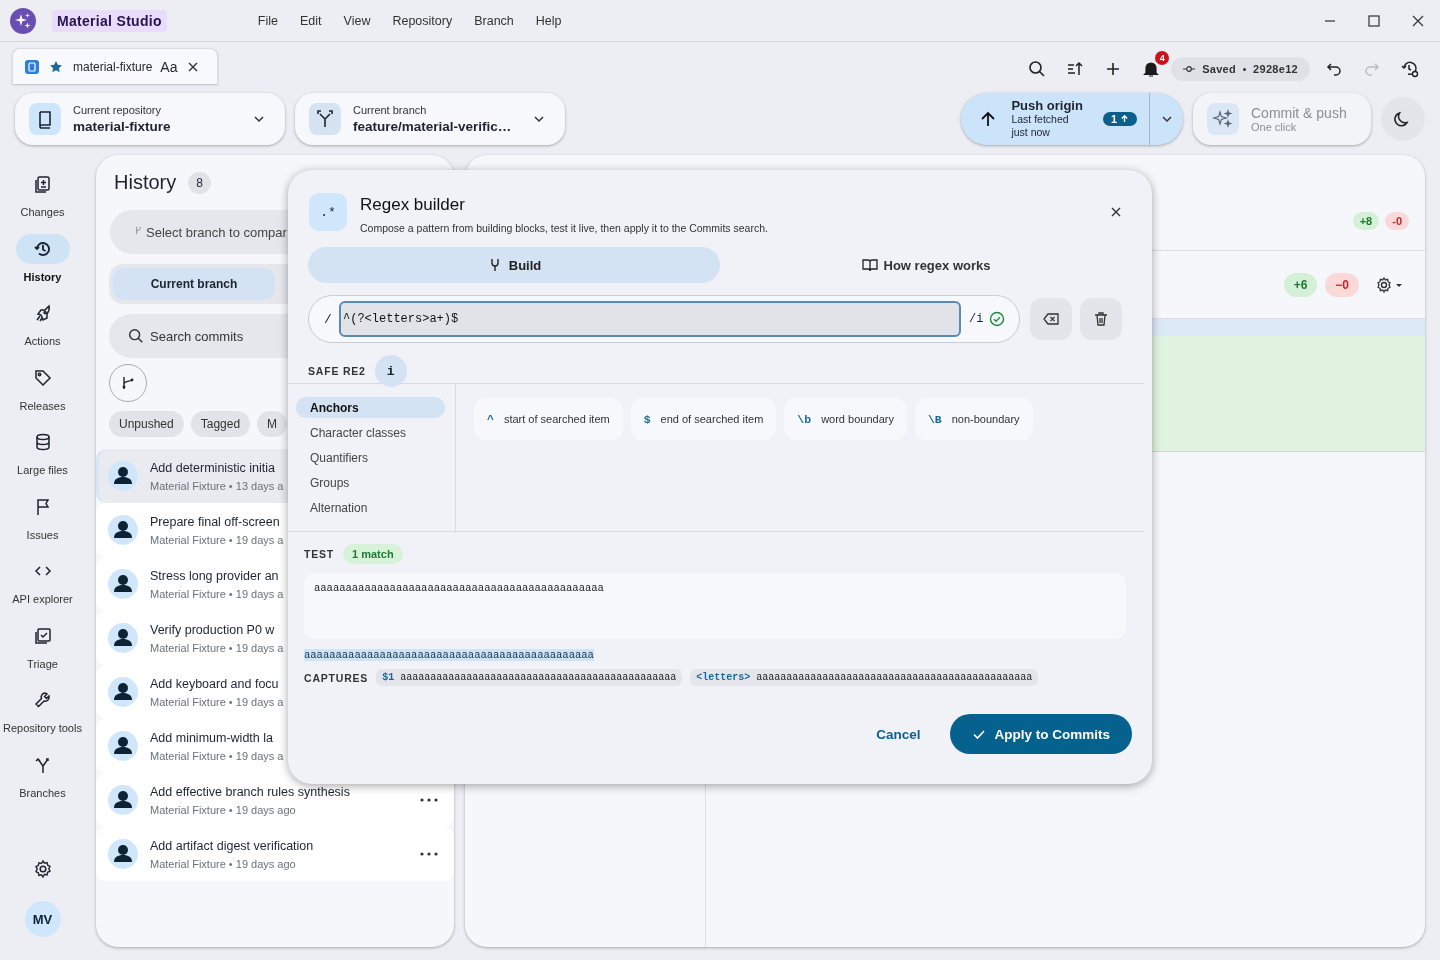 Image resolution: width=1440 pixels, height=960 pixels. What do you see at coordinates (1119, 118) in the screenshot?
I see `ahead-count: 1` at bounding box center [1119, 118].